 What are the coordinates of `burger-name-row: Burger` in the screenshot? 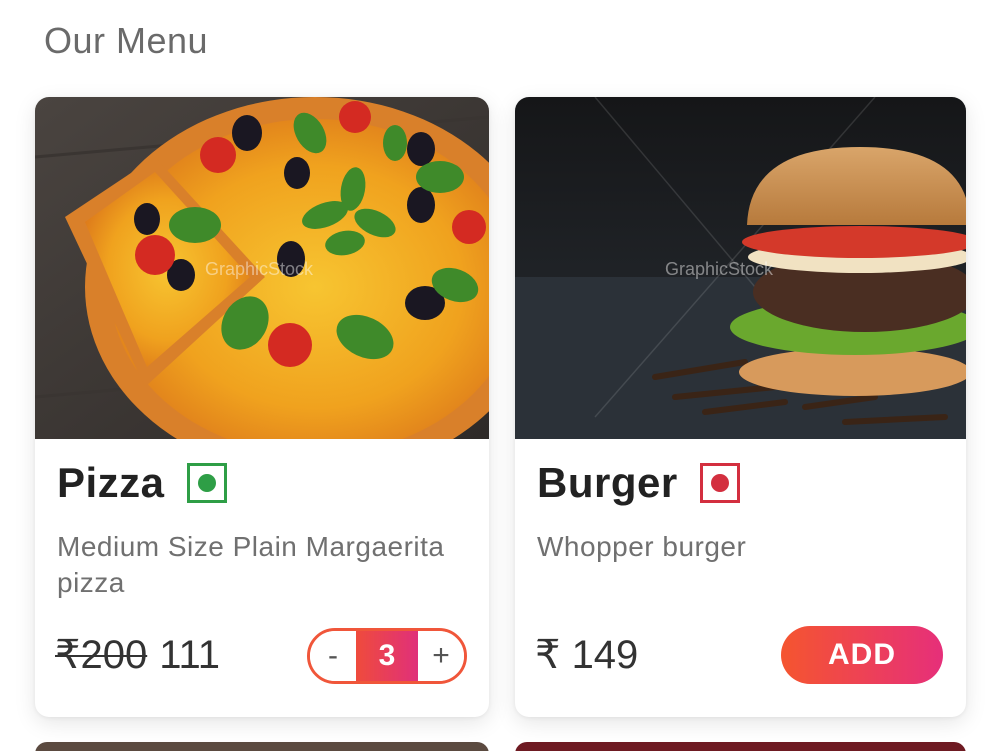 It's located at (638, 483).